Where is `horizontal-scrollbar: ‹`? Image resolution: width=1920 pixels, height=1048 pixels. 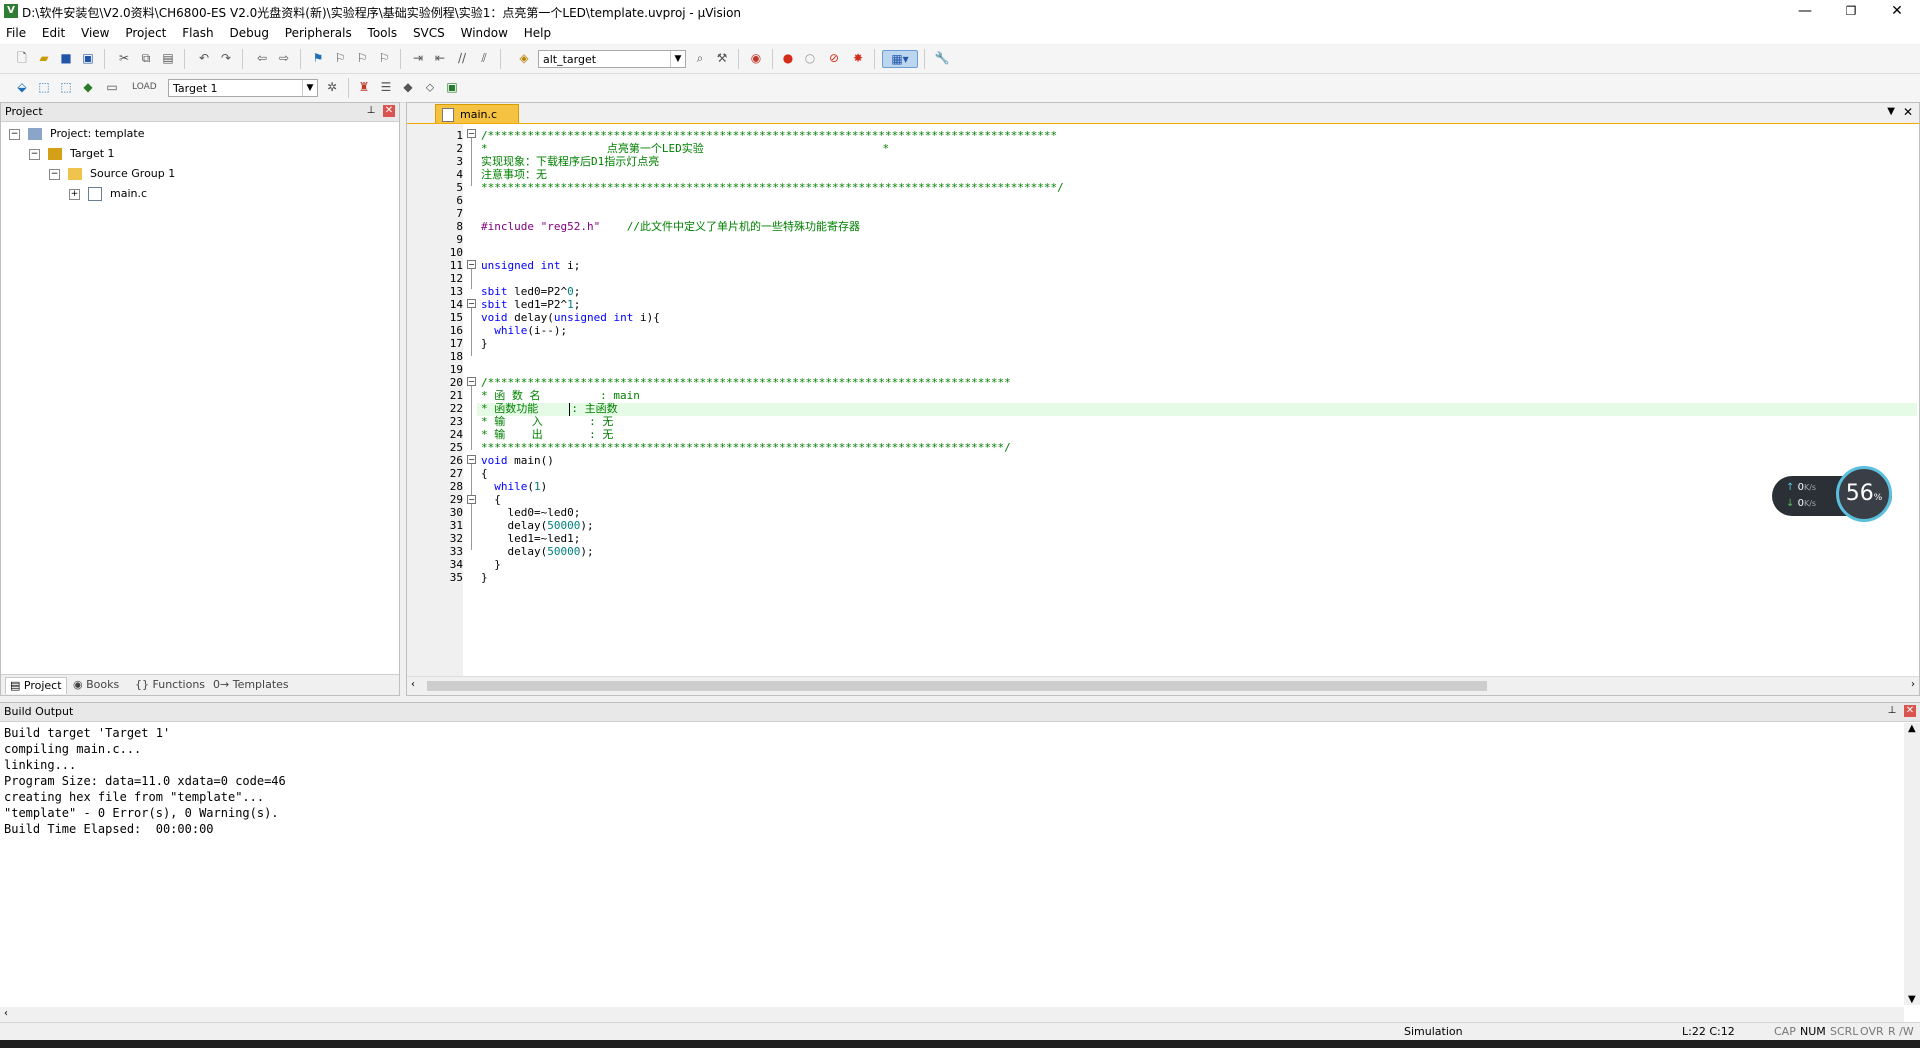 horizontal-scrollbar: ‹ is located at coordinates (952, 1015).